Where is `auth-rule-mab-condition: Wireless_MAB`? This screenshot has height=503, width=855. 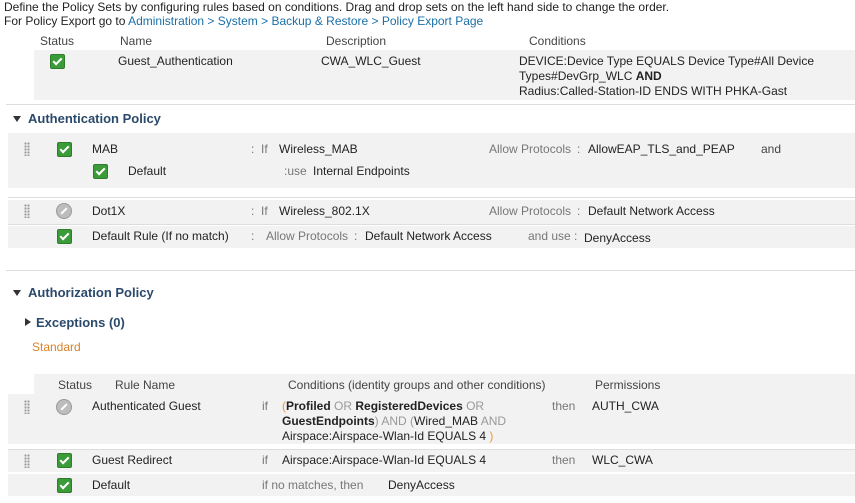 auth-rule-mab-condition: Wireless_MAB is located at coordinates (318, 149).